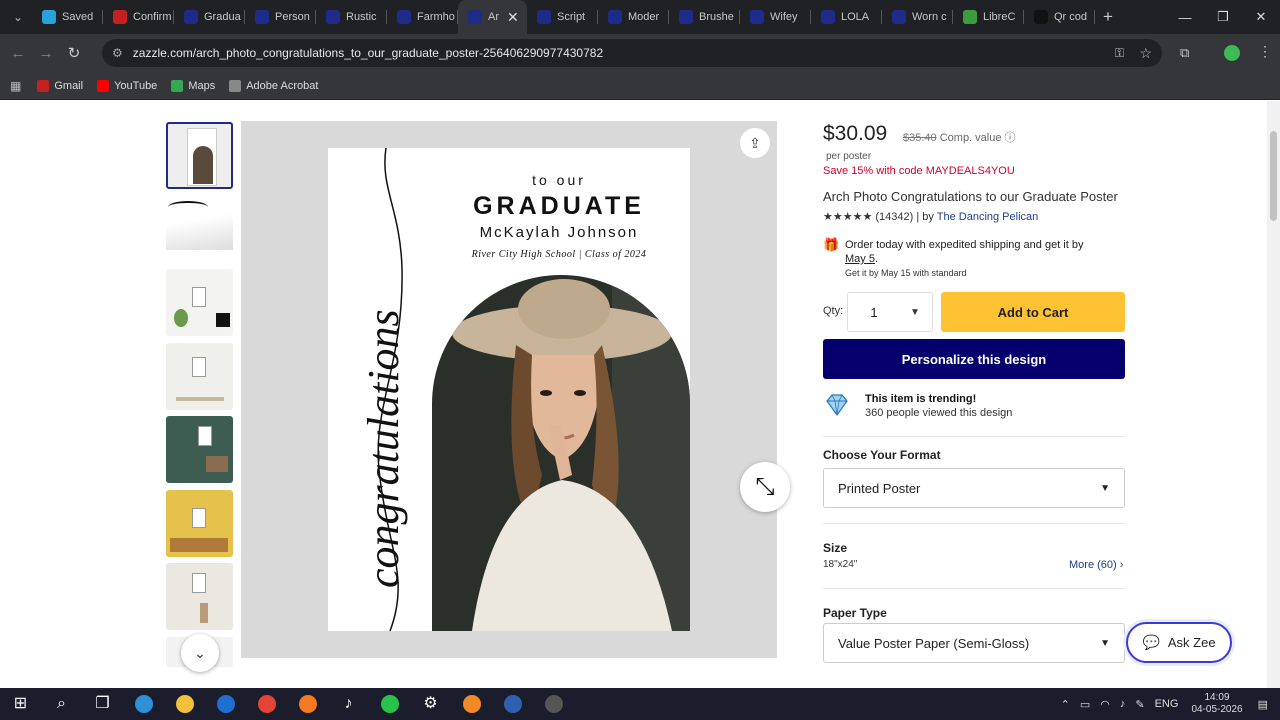 This screenshot has width=1280, height=720. I want to click on tray-chevron-icon: ⌃, so click(1065, 704).